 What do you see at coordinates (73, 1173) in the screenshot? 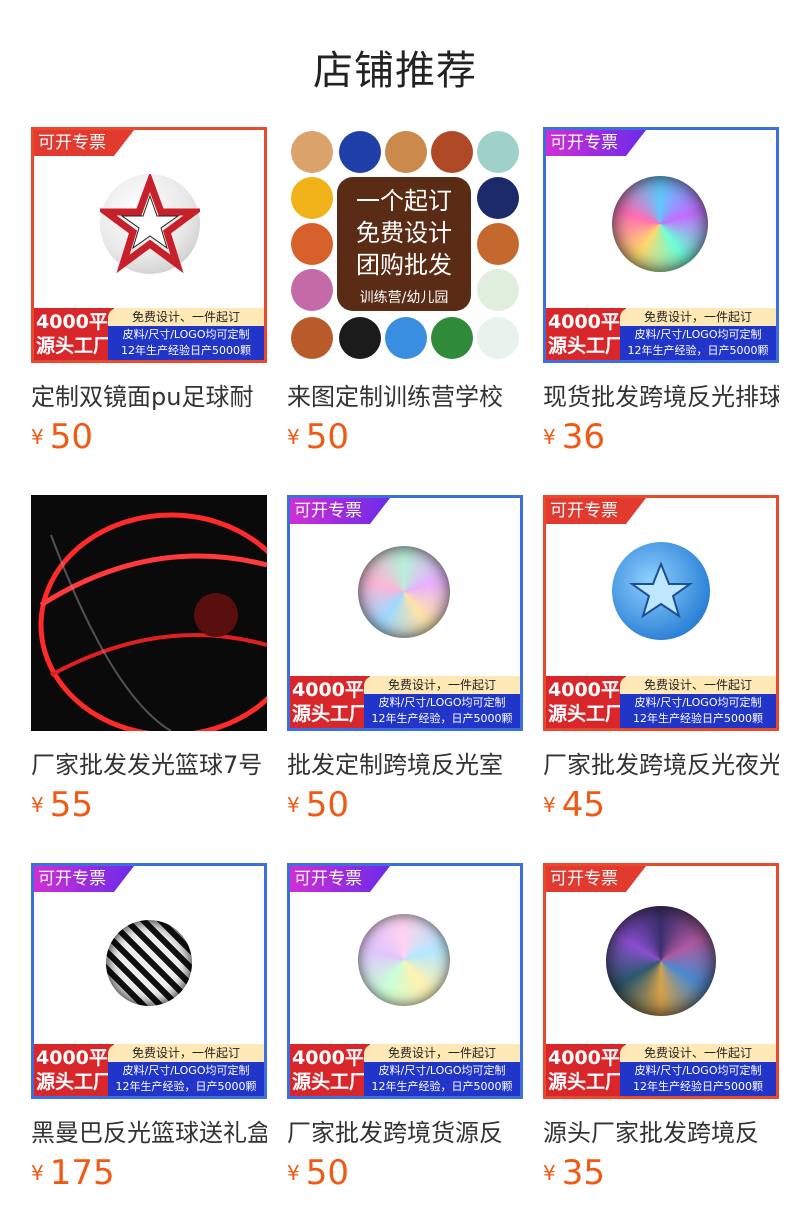
I see `product-price: ¥175` at bounding box center [73, 1173].